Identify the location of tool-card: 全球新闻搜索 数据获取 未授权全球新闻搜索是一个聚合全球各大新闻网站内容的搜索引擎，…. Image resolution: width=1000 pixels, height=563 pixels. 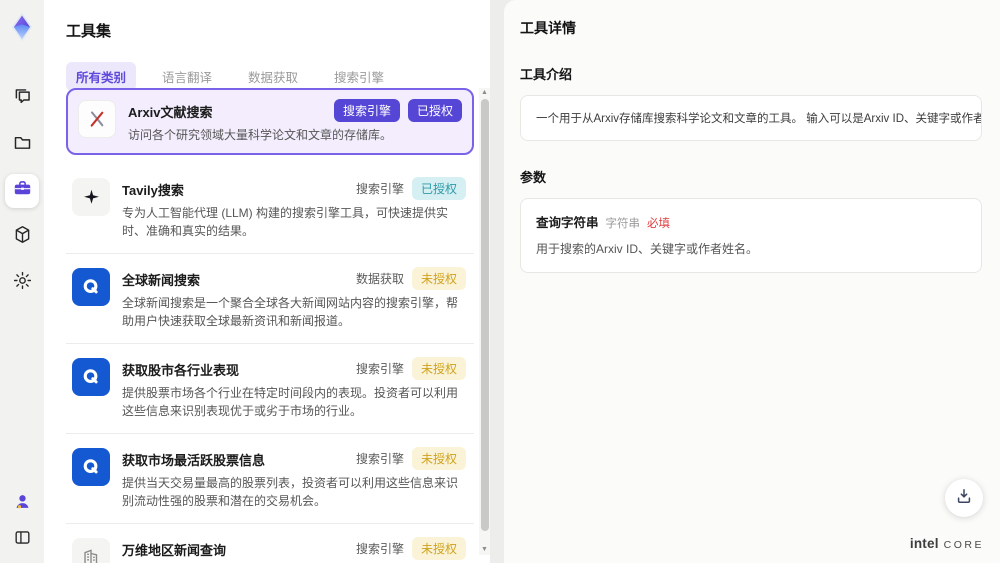
(270, 299).